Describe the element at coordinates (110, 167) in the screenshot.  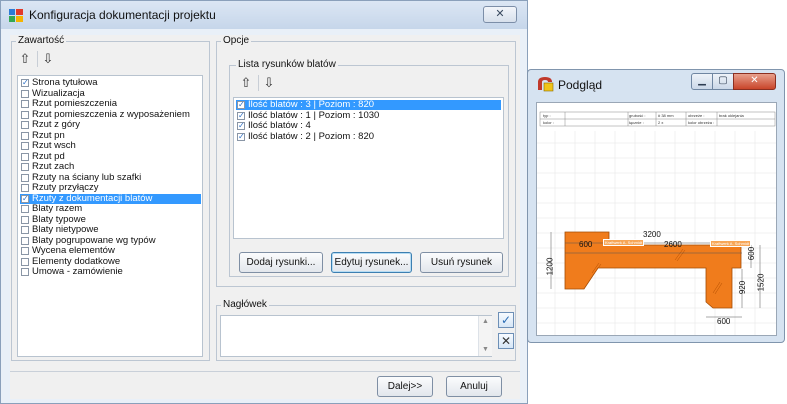
I see `list-item: Rzut zach` at that location.